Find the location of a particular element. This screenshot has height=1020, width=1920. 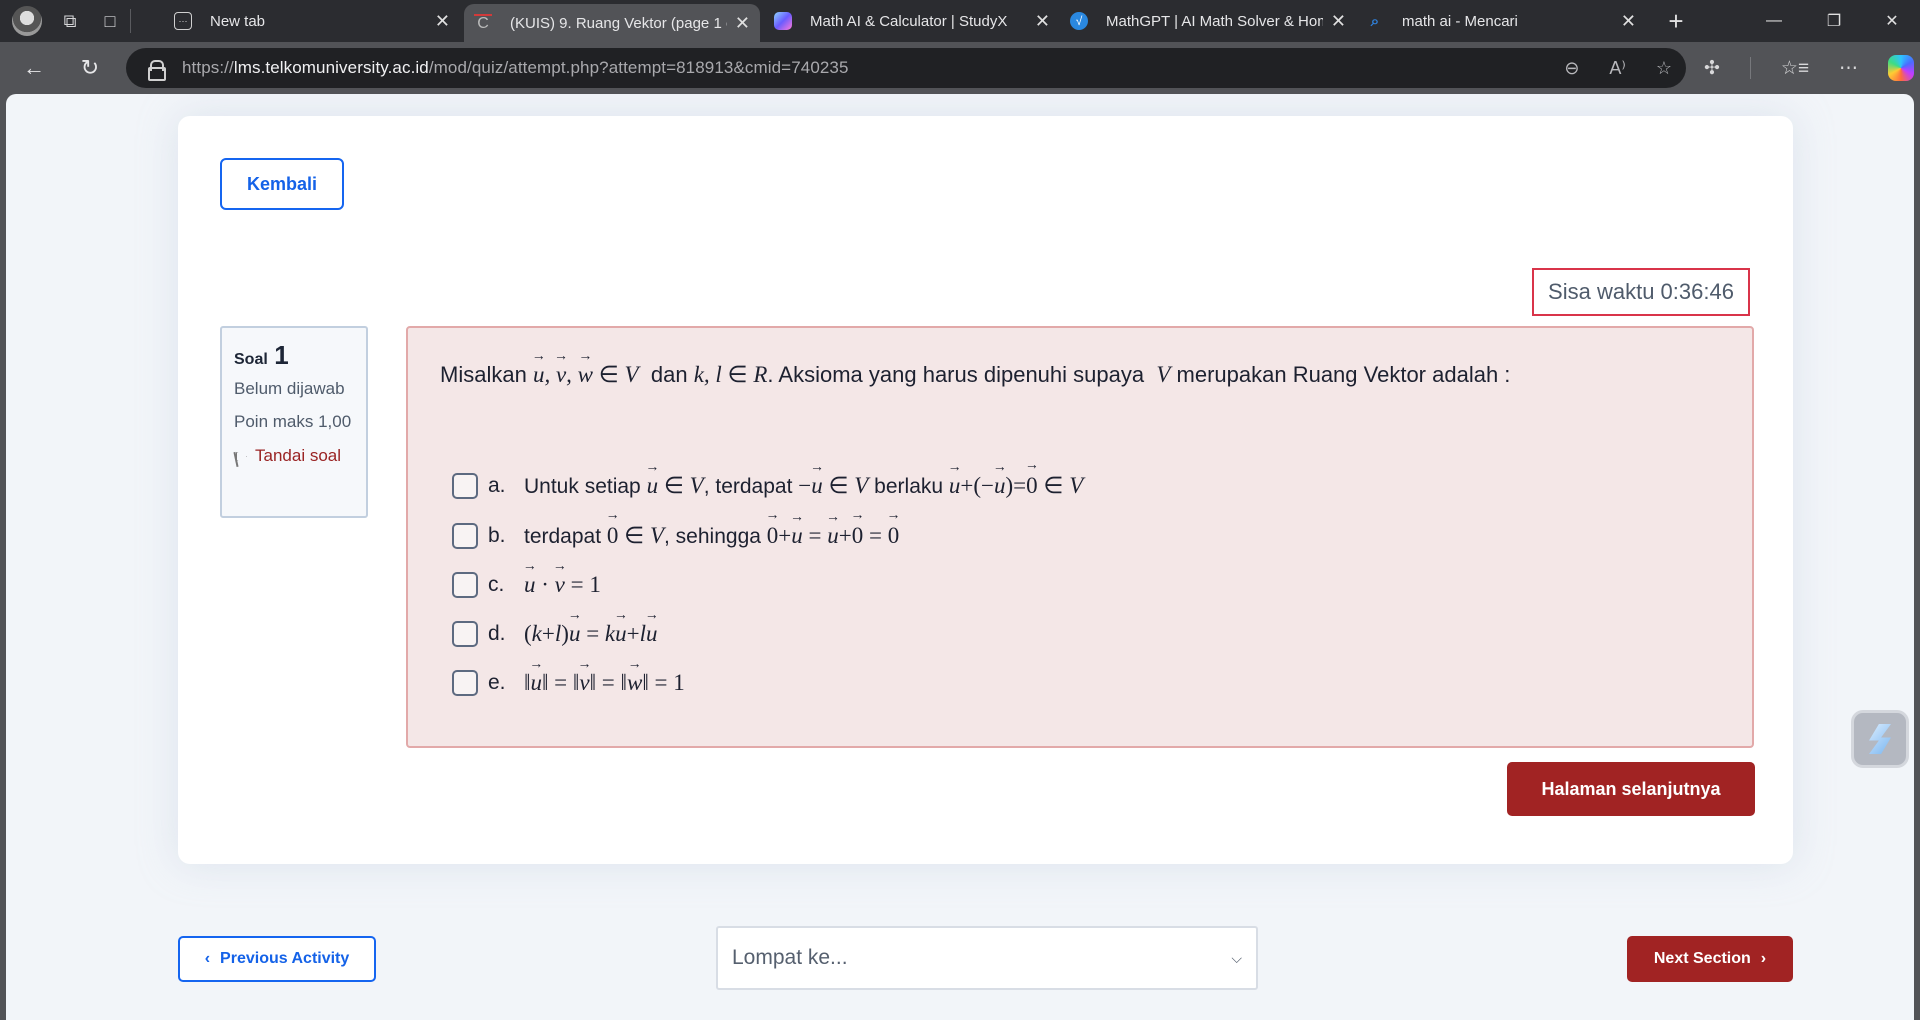

question-vectors: u, v, w ∈ V is located at coordinates (586, 374).